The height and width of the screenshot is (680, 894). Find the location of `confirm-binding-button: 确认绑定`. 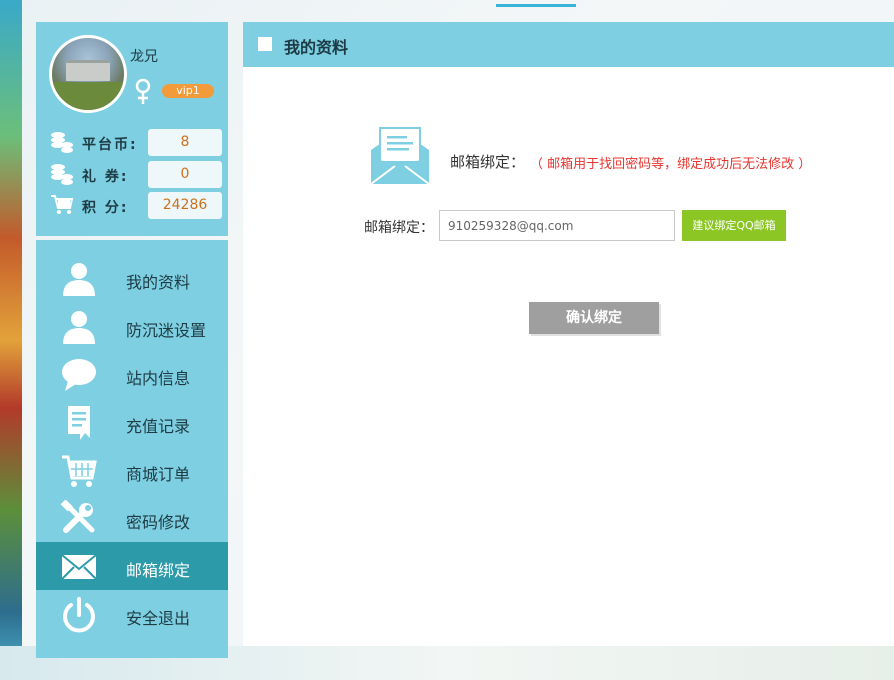

confirm-binding-button: 确认绑定 is located at coordinates (594, 318).